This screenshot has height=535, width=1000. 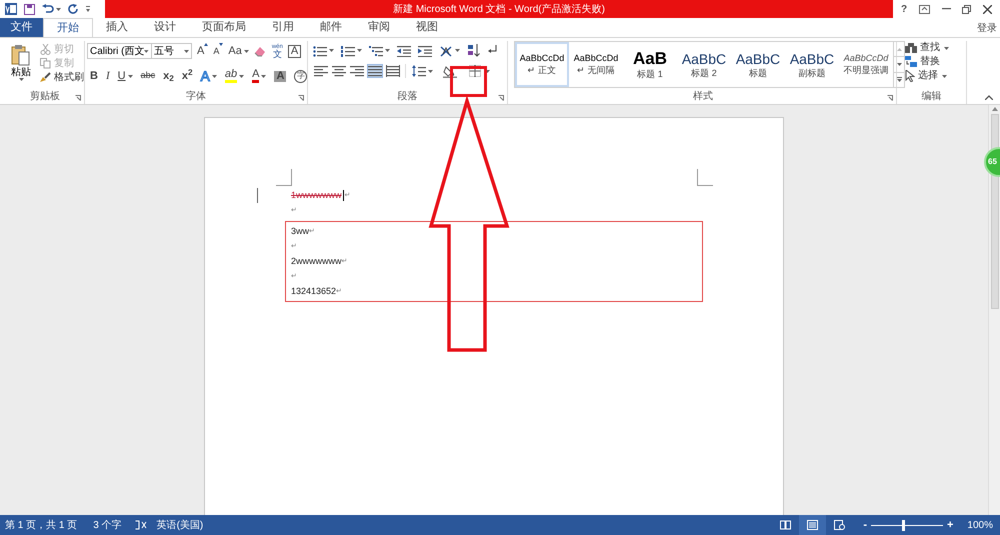 What do you see at coordinates (924, 9) in the screenshot?
I see `ribbon-display-icon` at bounding box center [924, 9].